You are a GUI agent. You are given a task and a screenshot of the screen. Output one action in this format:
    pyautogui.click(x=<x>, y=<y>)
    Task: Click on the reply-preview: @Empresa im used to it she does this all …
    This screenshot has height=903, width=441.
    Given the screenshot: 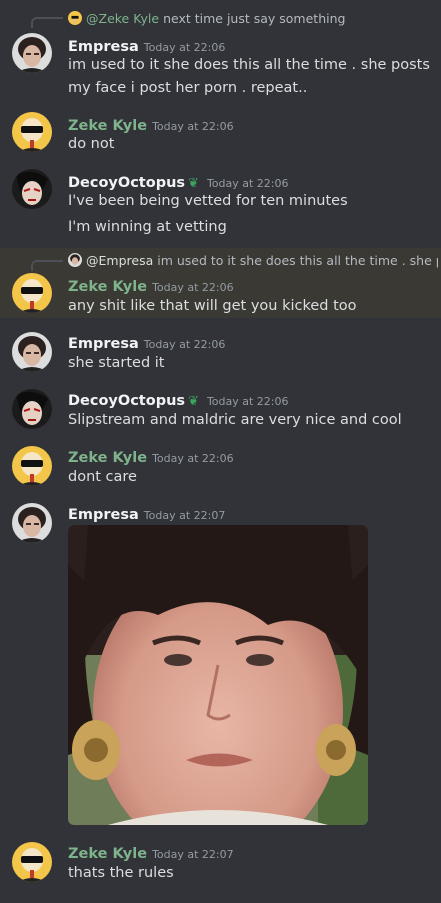 What is the action you would take?
    pyautogui.click(x=253, y=260)
    